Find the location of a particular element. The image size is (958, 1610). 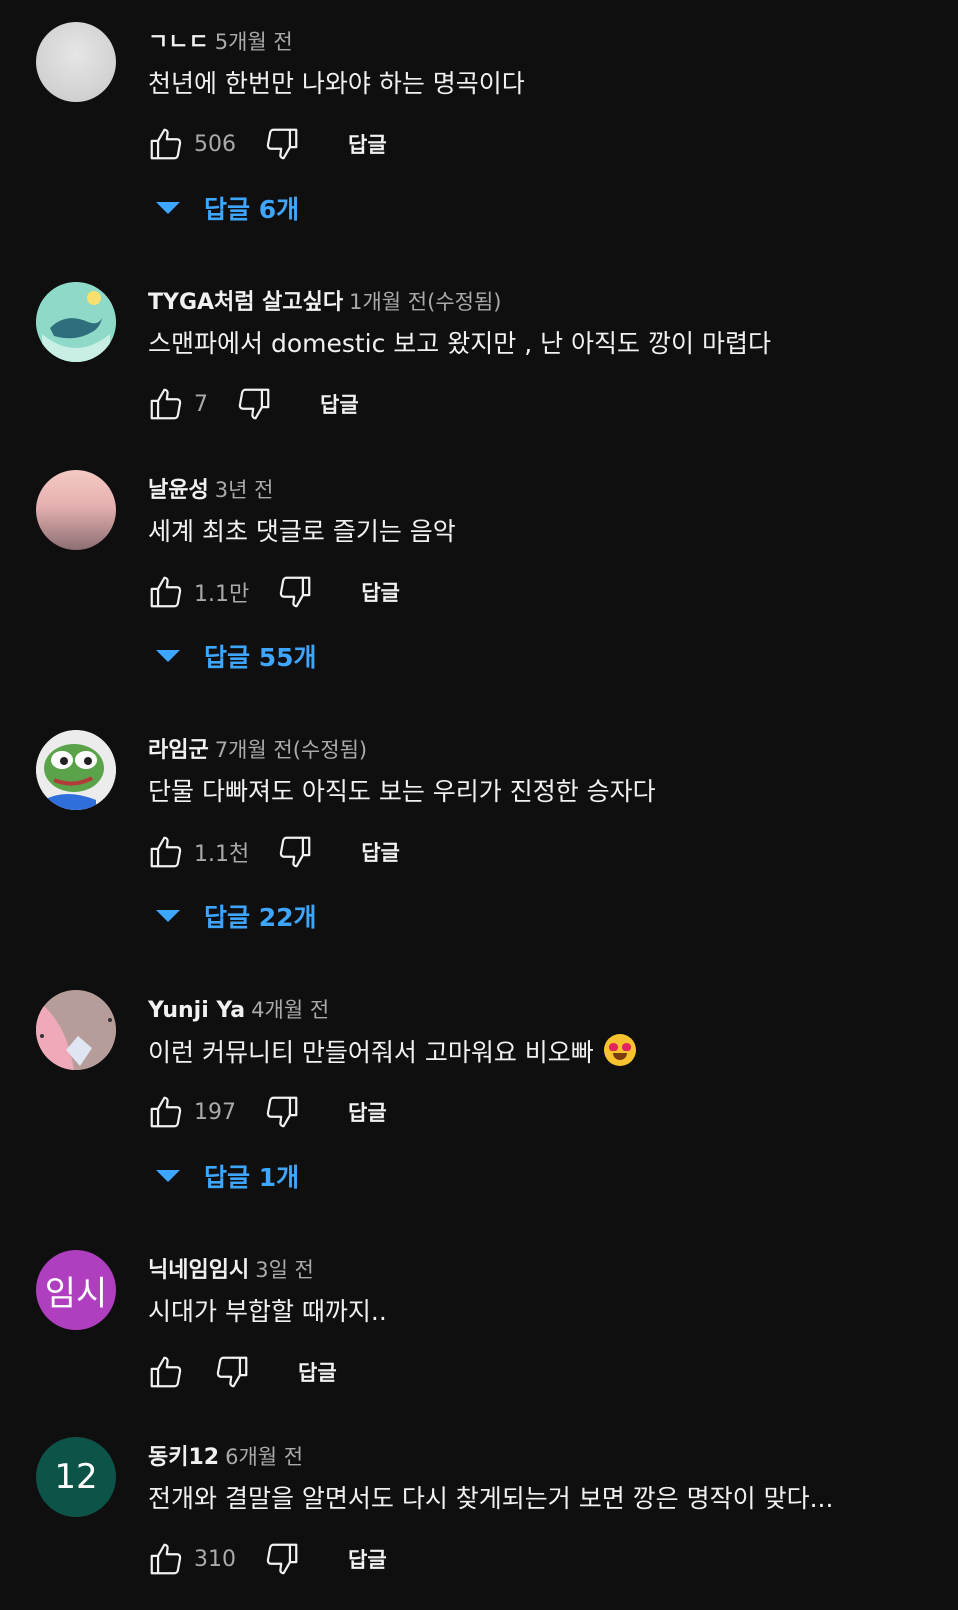

view-replies-button: 답글 22개 is located at coordinates (236, 916).